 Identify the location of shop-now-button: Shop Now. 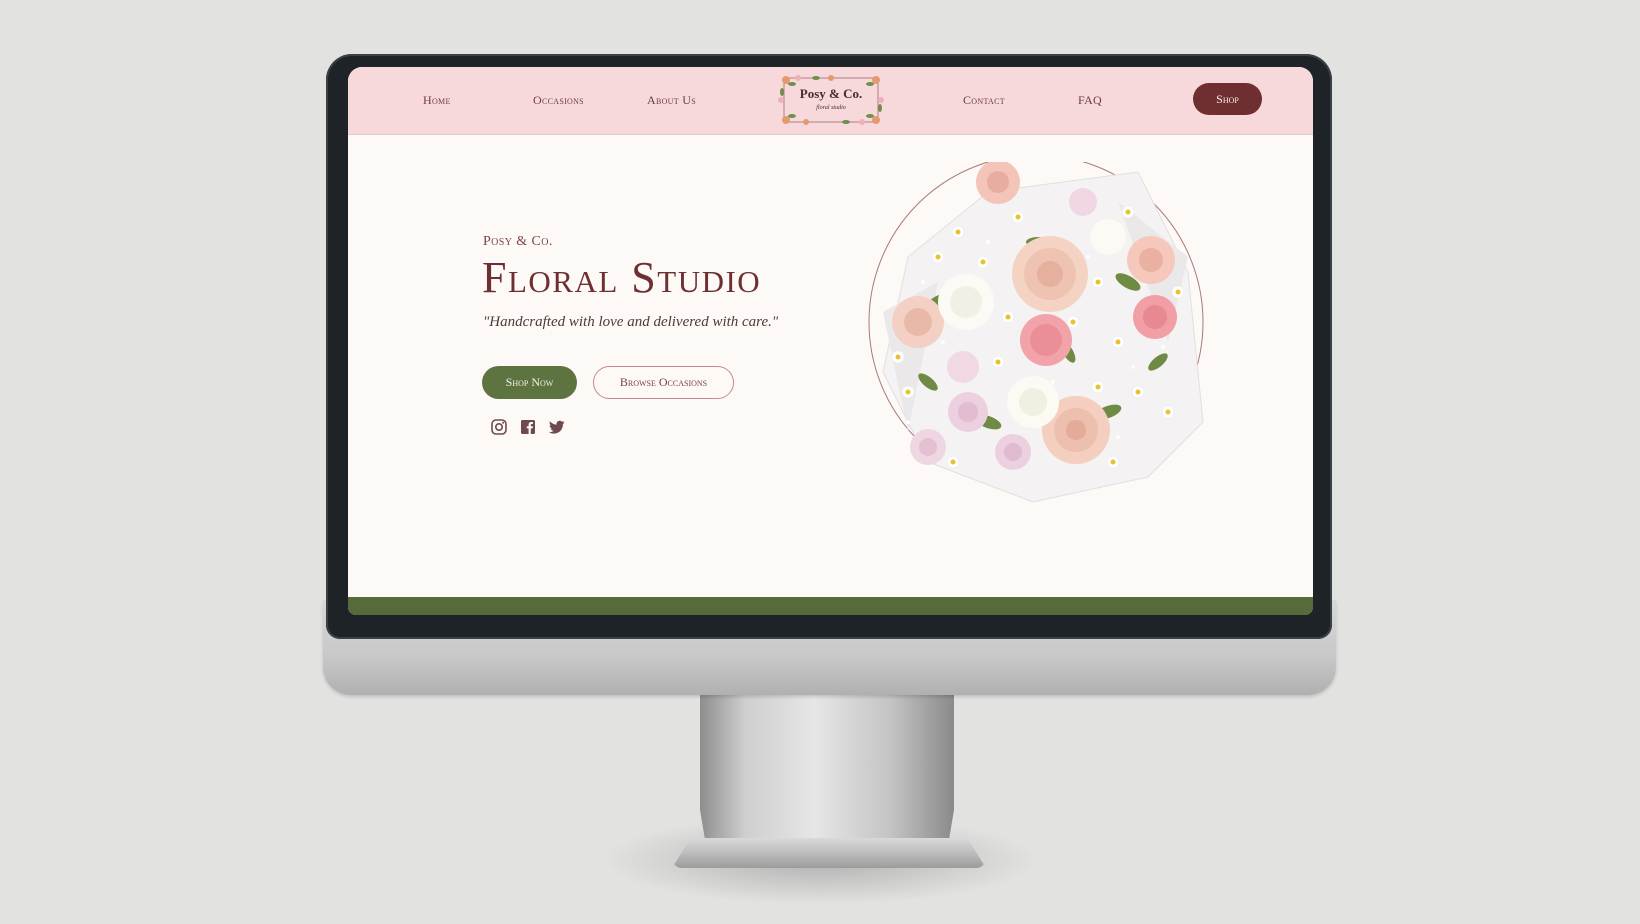
(529, 382).